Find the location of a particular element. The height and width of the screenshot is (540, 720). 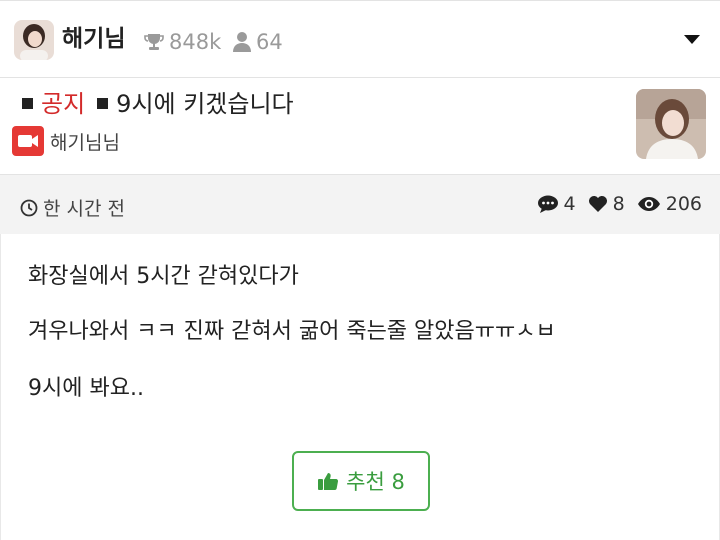

likes-stat: 8 is located at coordinates (606, 204).